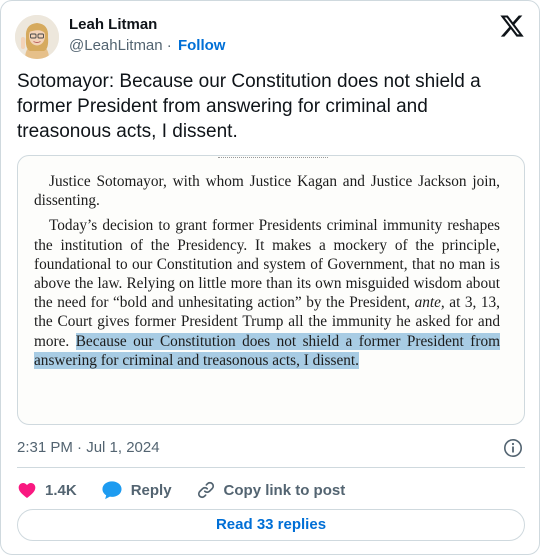 This screenshot has width=540, height=555. Describe the element at coordinates (113, 24) in the screenshot. I see `author-name: Leah Litman` at that location.